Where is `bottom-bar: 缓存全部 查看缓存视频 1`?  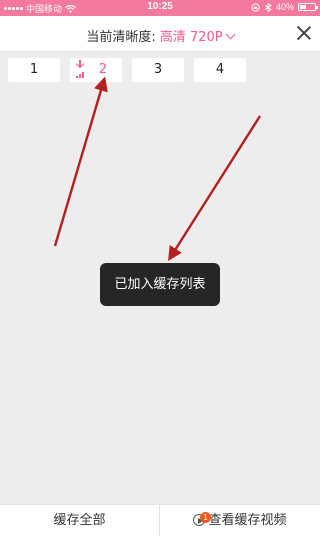
bottom-bar: 缓存全部 查看缓存视频 1 is located at coordinates (160, 520).